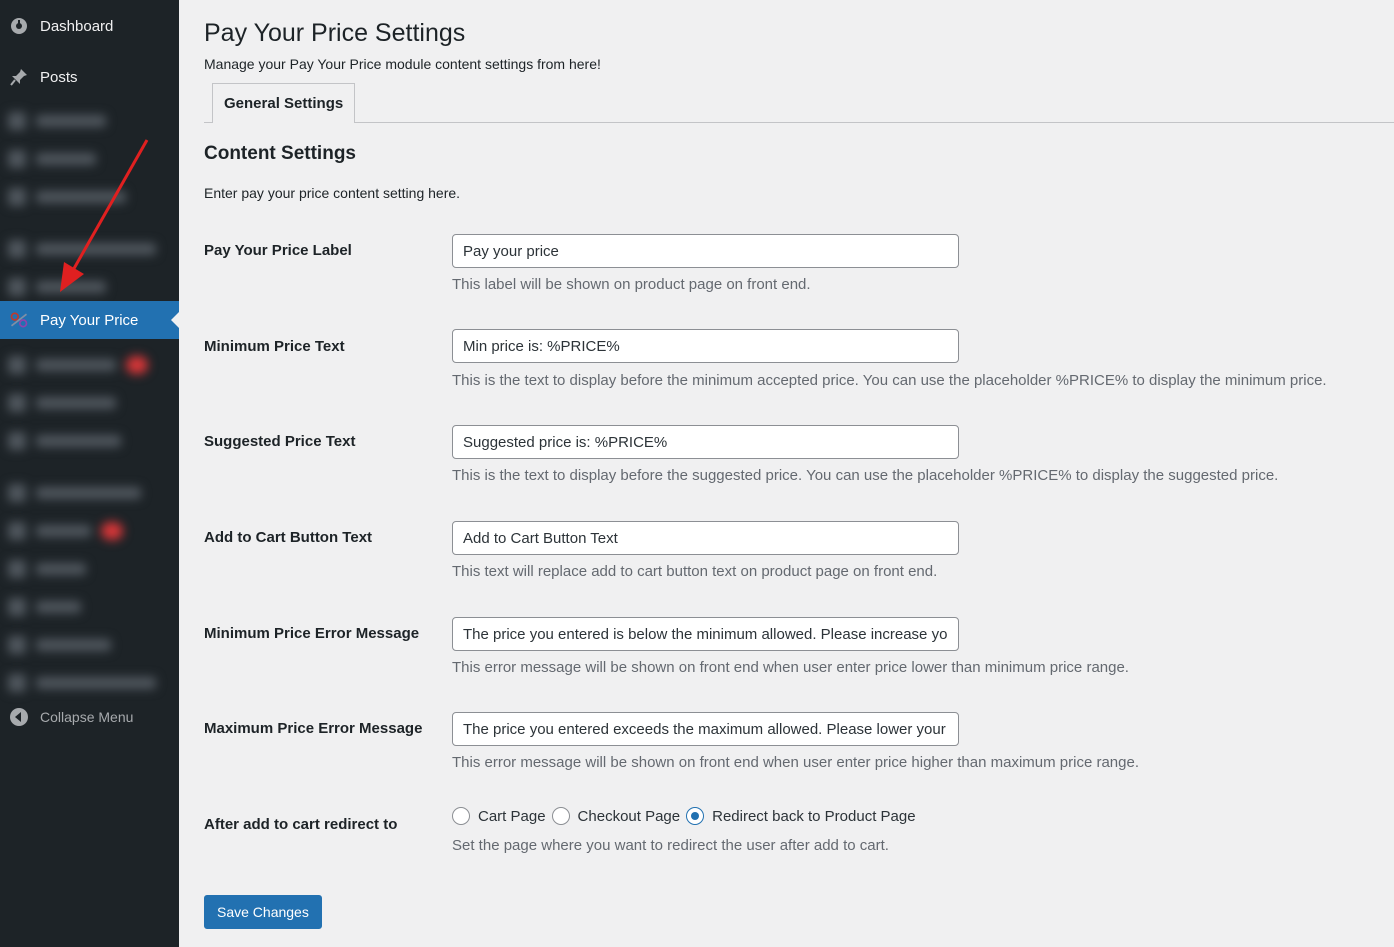 The width and height of the screenshot is (1394, 947). What do you see at coordinates (284, 103) in the screenshot?
I see `tab-general-settings: General Settings` at bounding box center [284, 103].